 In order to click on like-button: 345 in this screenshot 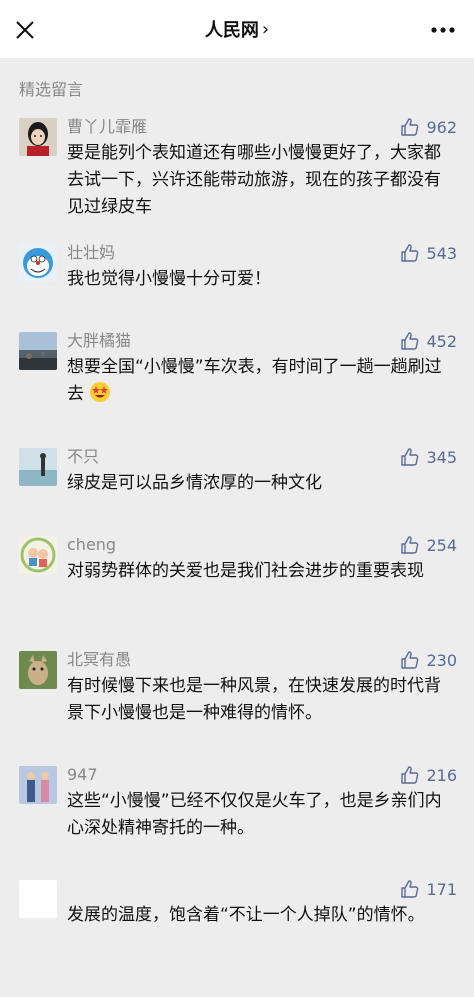, I will do `click(428, 457)`.